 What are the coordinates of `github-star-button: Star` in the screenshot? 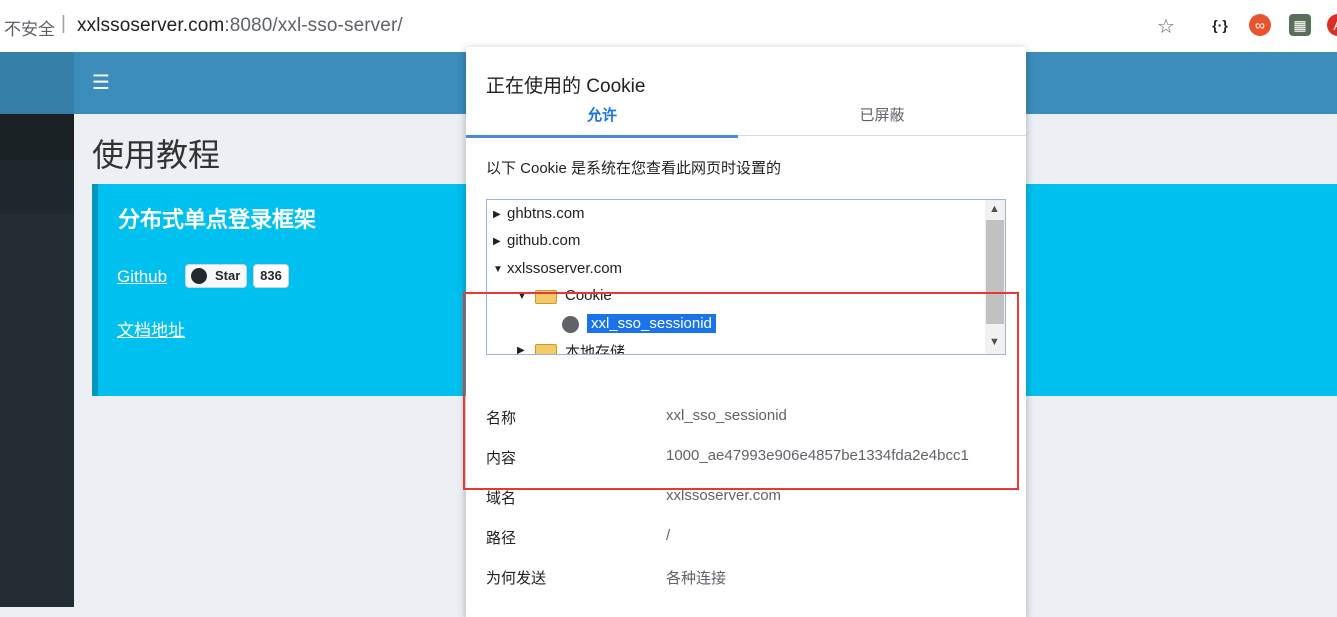 It's located at (216, 276).